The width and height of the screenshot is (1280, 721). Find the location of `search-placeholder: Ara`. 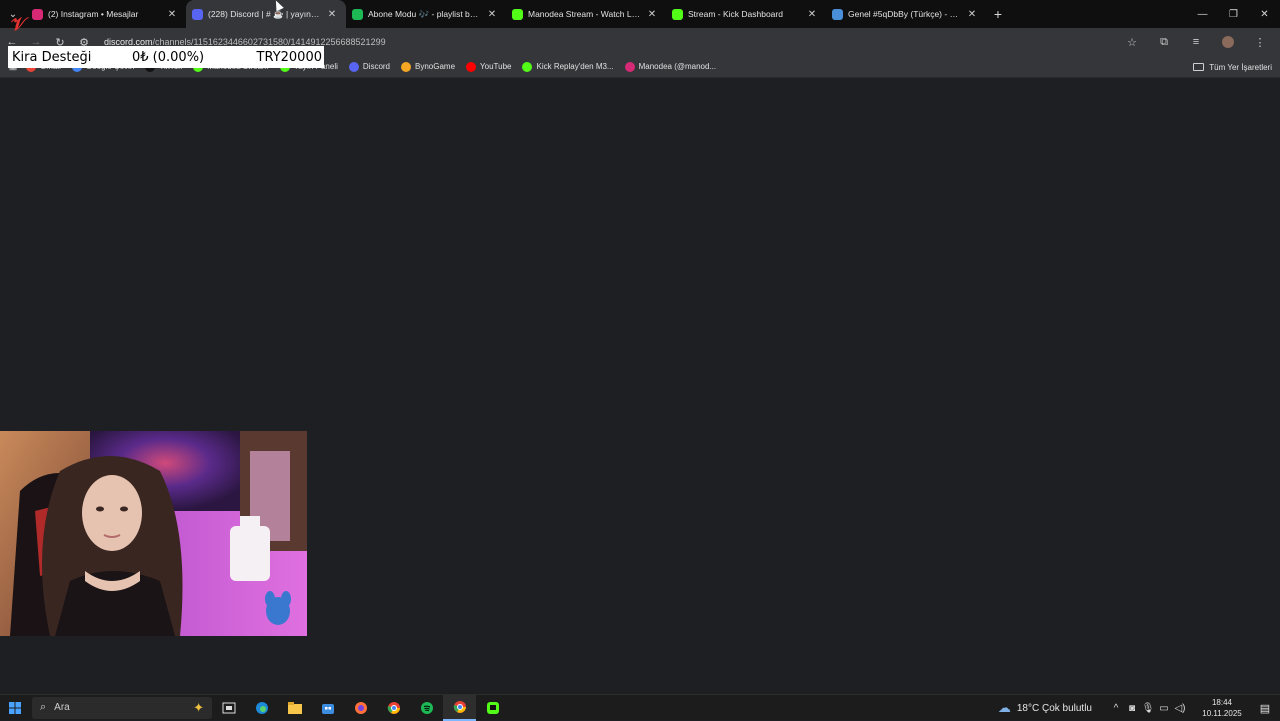

search-placeholder: Ara is located at coordinates (62, 707).